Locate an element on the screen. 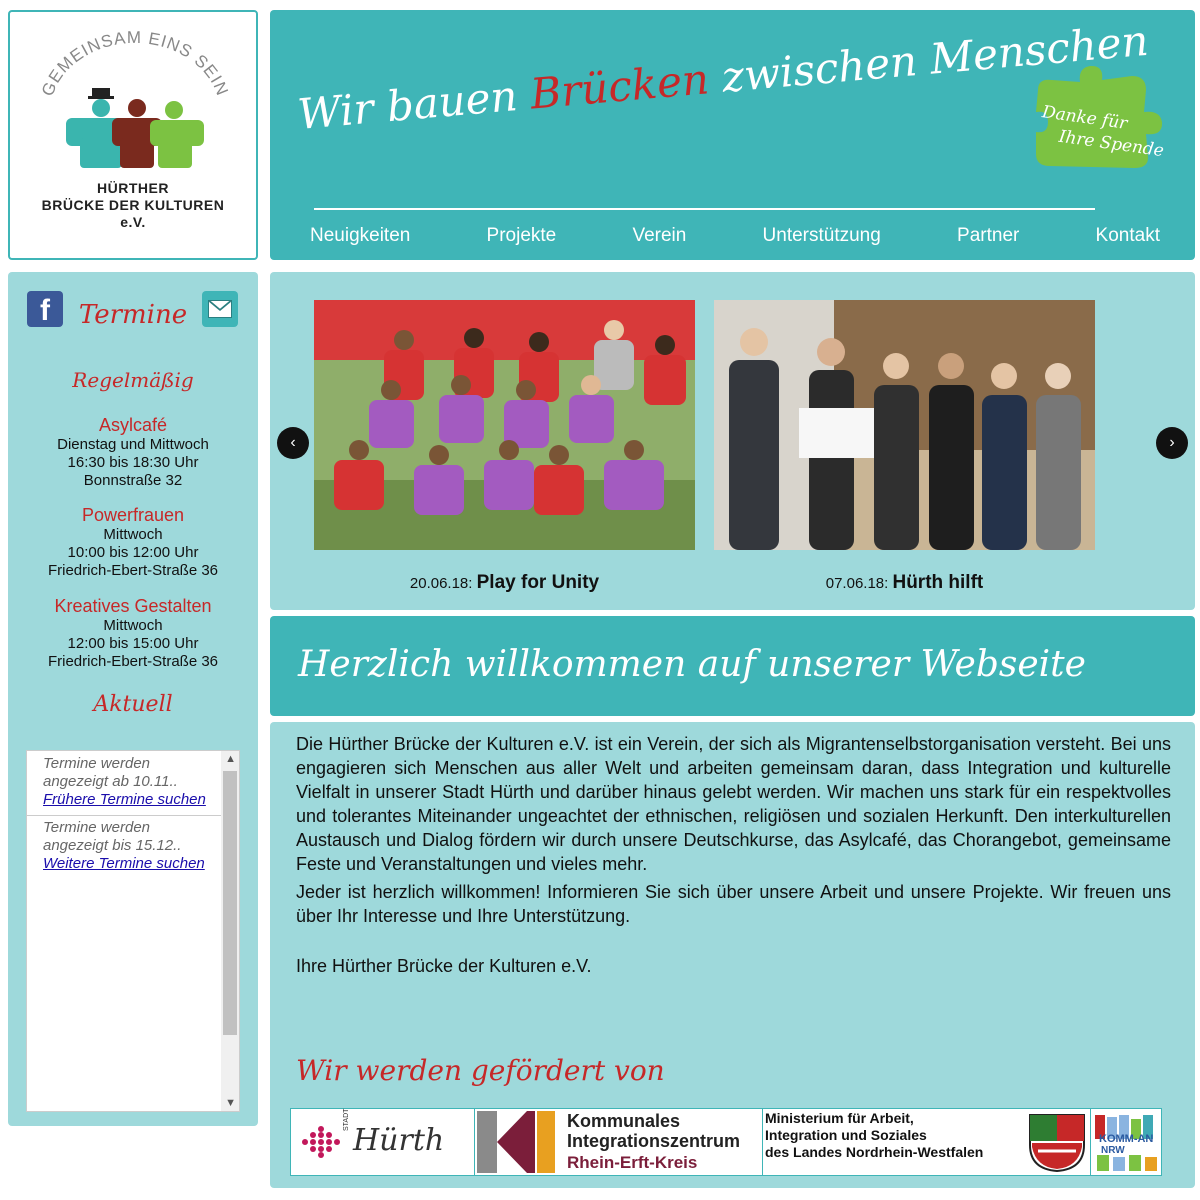  slide-date: 20.06.18: is located at coordinates (441, 583).